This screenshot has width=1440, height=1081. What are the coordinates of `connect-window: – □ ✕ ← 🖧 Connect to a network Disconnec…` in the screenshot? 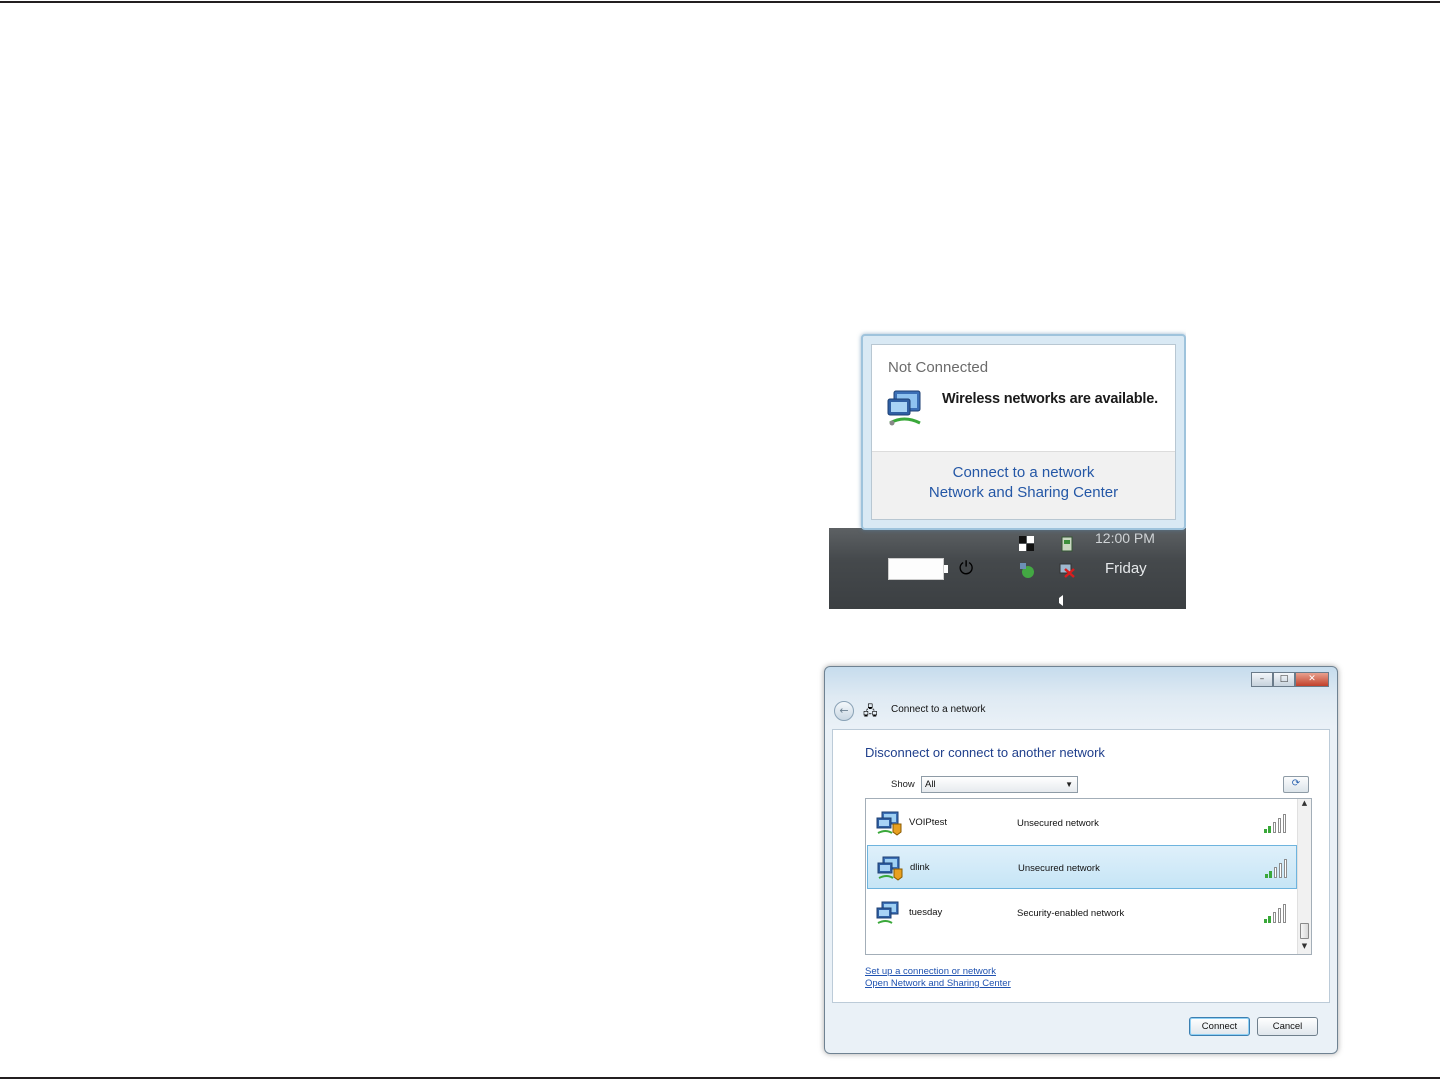 It's located at (1081, 860).